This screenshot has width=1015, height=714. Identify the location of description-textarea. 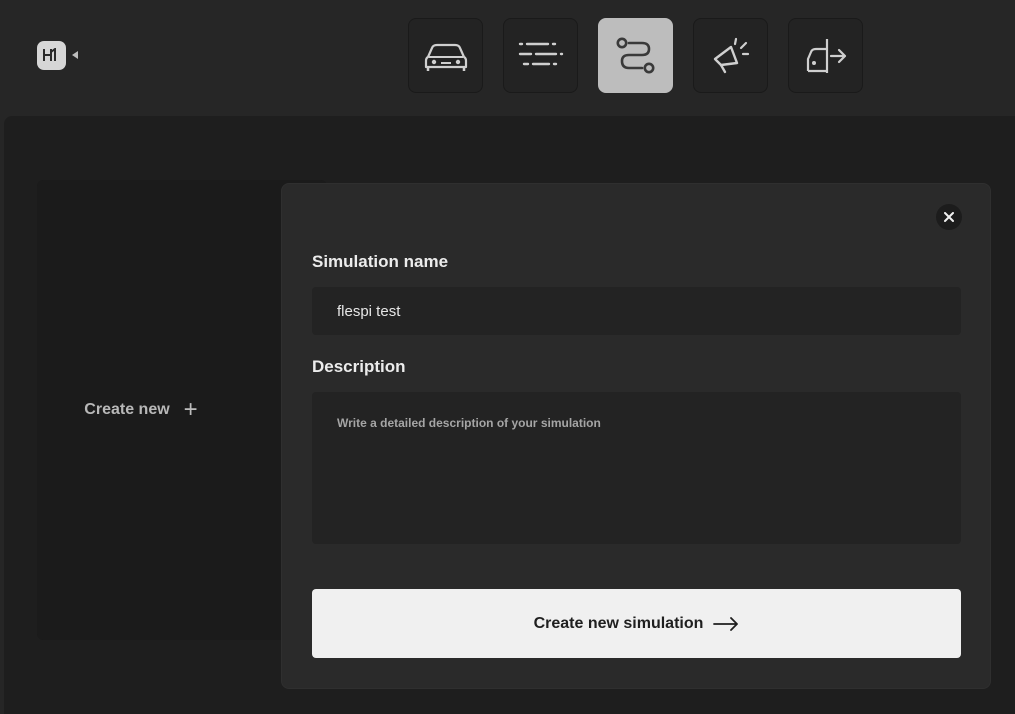
(636, 468).